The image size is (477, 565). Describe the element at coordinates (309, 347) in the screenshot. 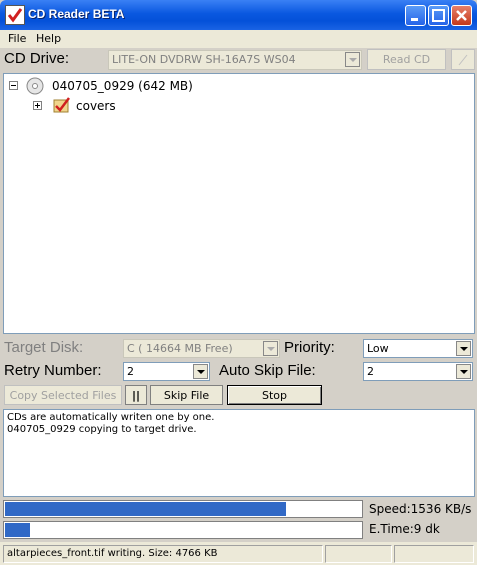

I see `priority-label: Priority:` at that location.